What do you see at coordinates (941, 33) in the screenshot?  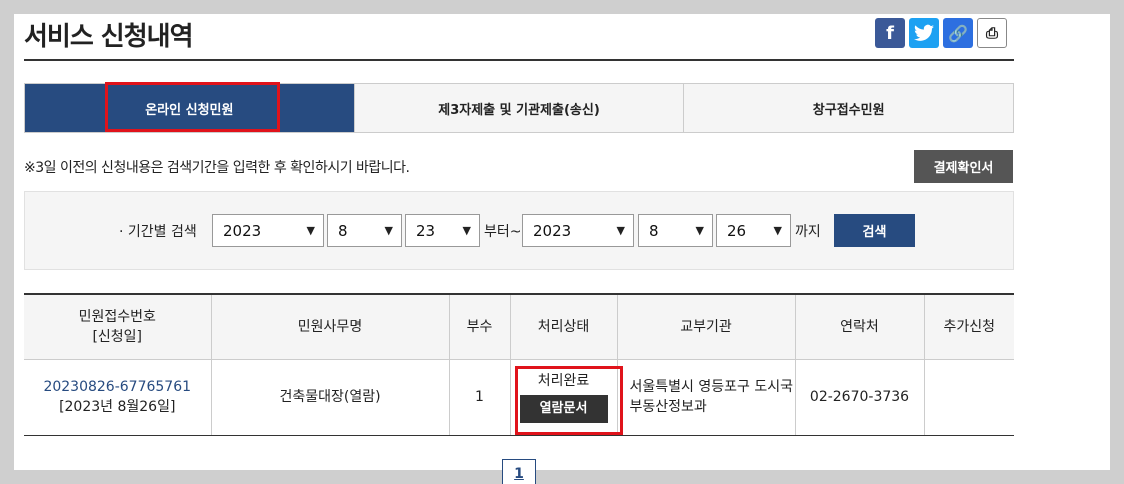 I see `share-toolbar: f 🔗 ⎙` at bounding box center [941, 33].